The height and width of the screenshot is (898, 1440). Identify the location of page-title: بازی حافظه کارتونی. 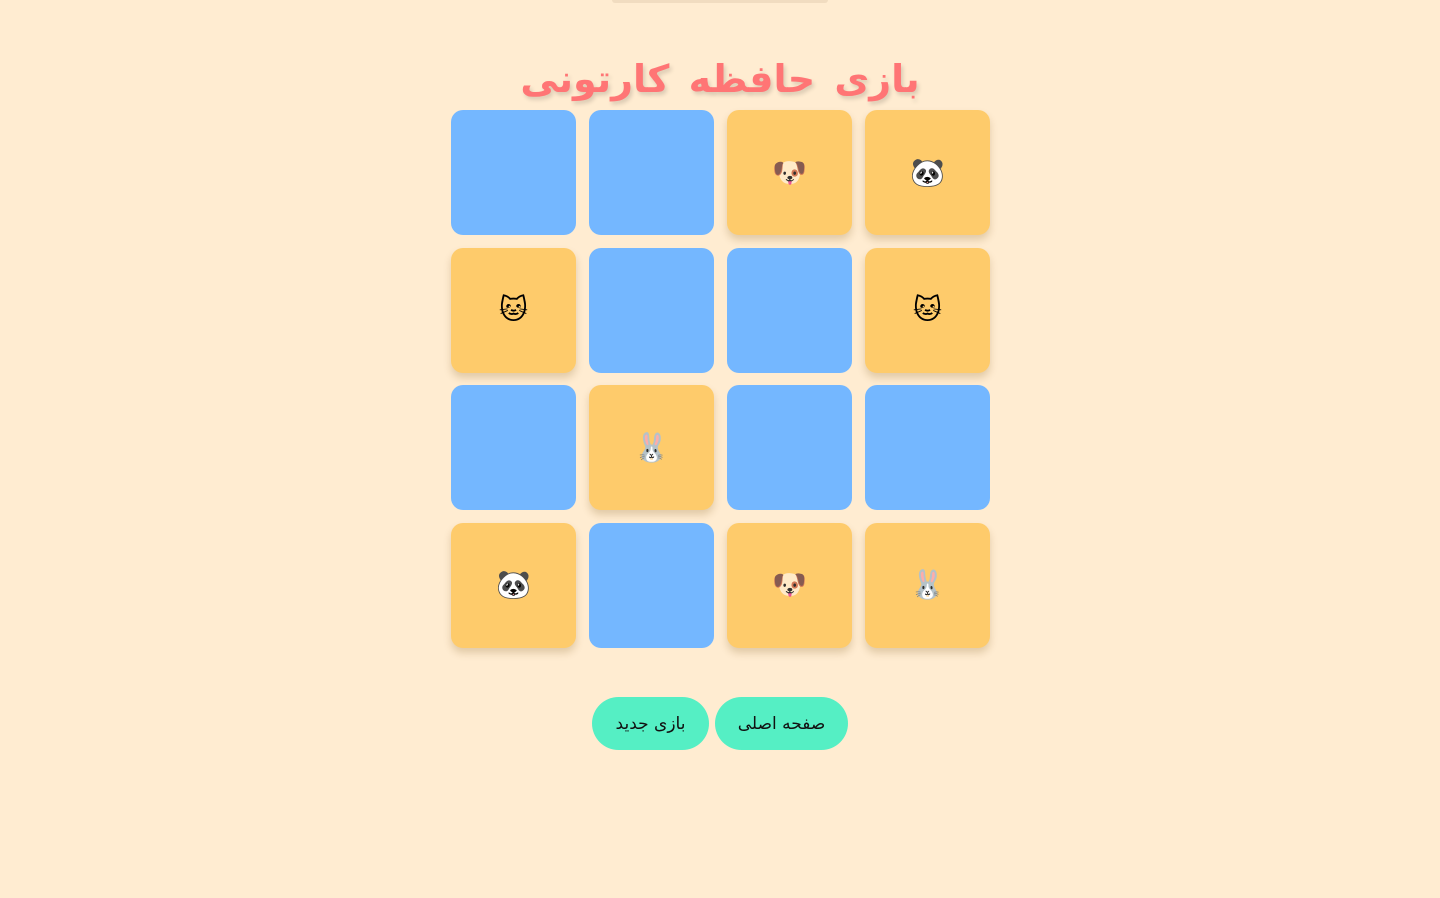
(720, 79).